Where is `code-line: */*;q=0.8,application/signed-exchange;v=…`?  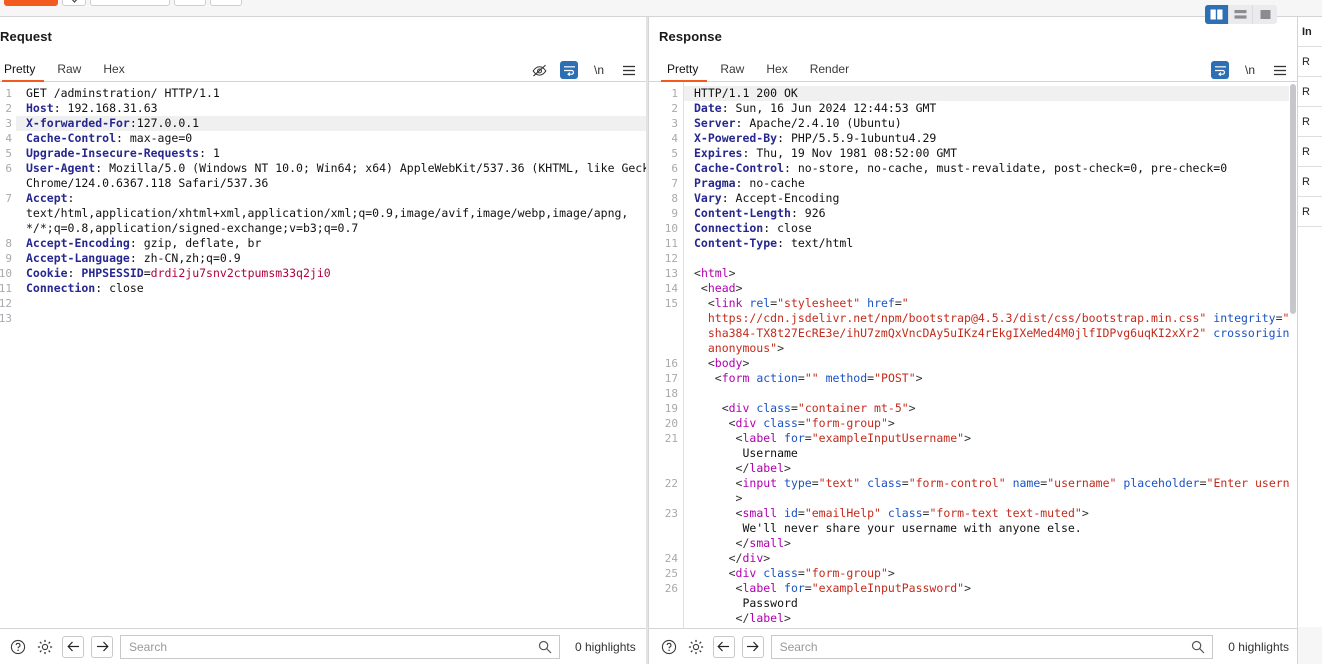
code-line: */*;q=0.8,application/signed-exchange;v=… is located at coordinates (192, 228).